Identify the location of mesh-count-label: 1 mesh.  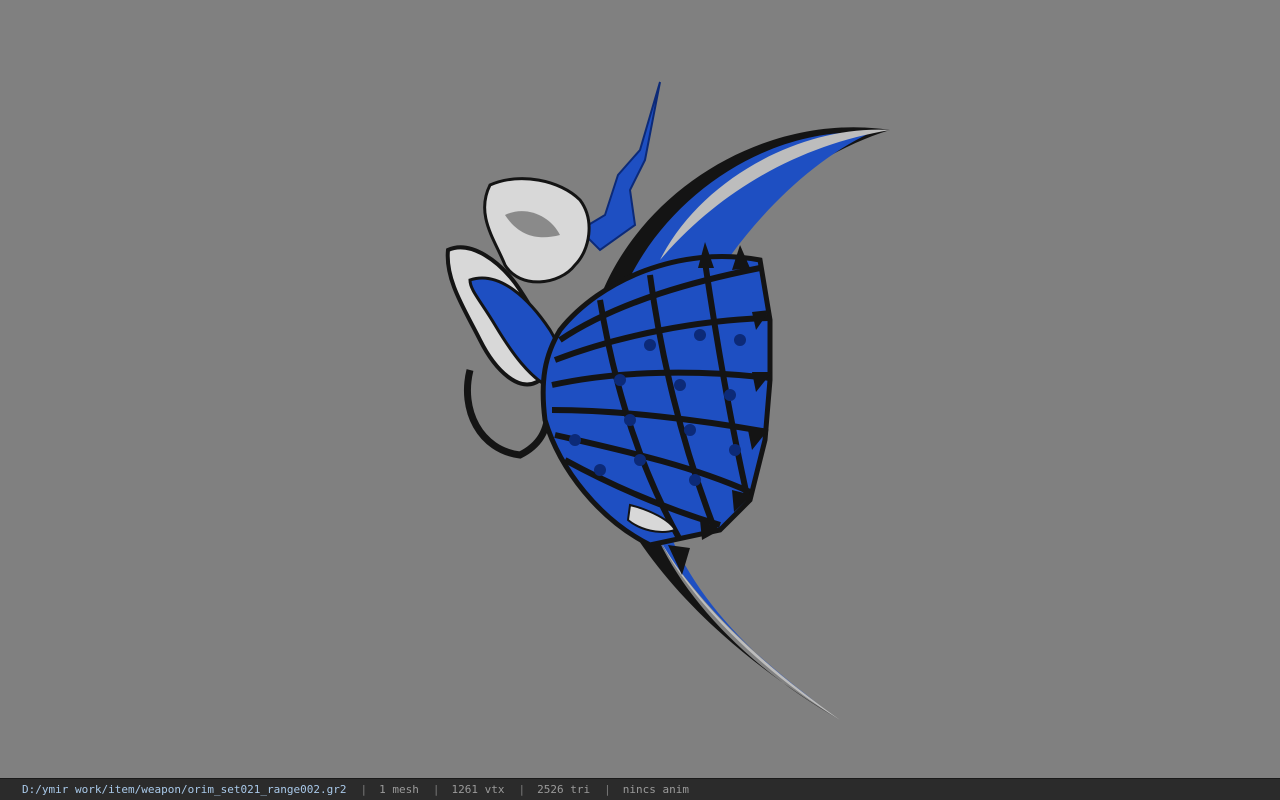
(399, 789).